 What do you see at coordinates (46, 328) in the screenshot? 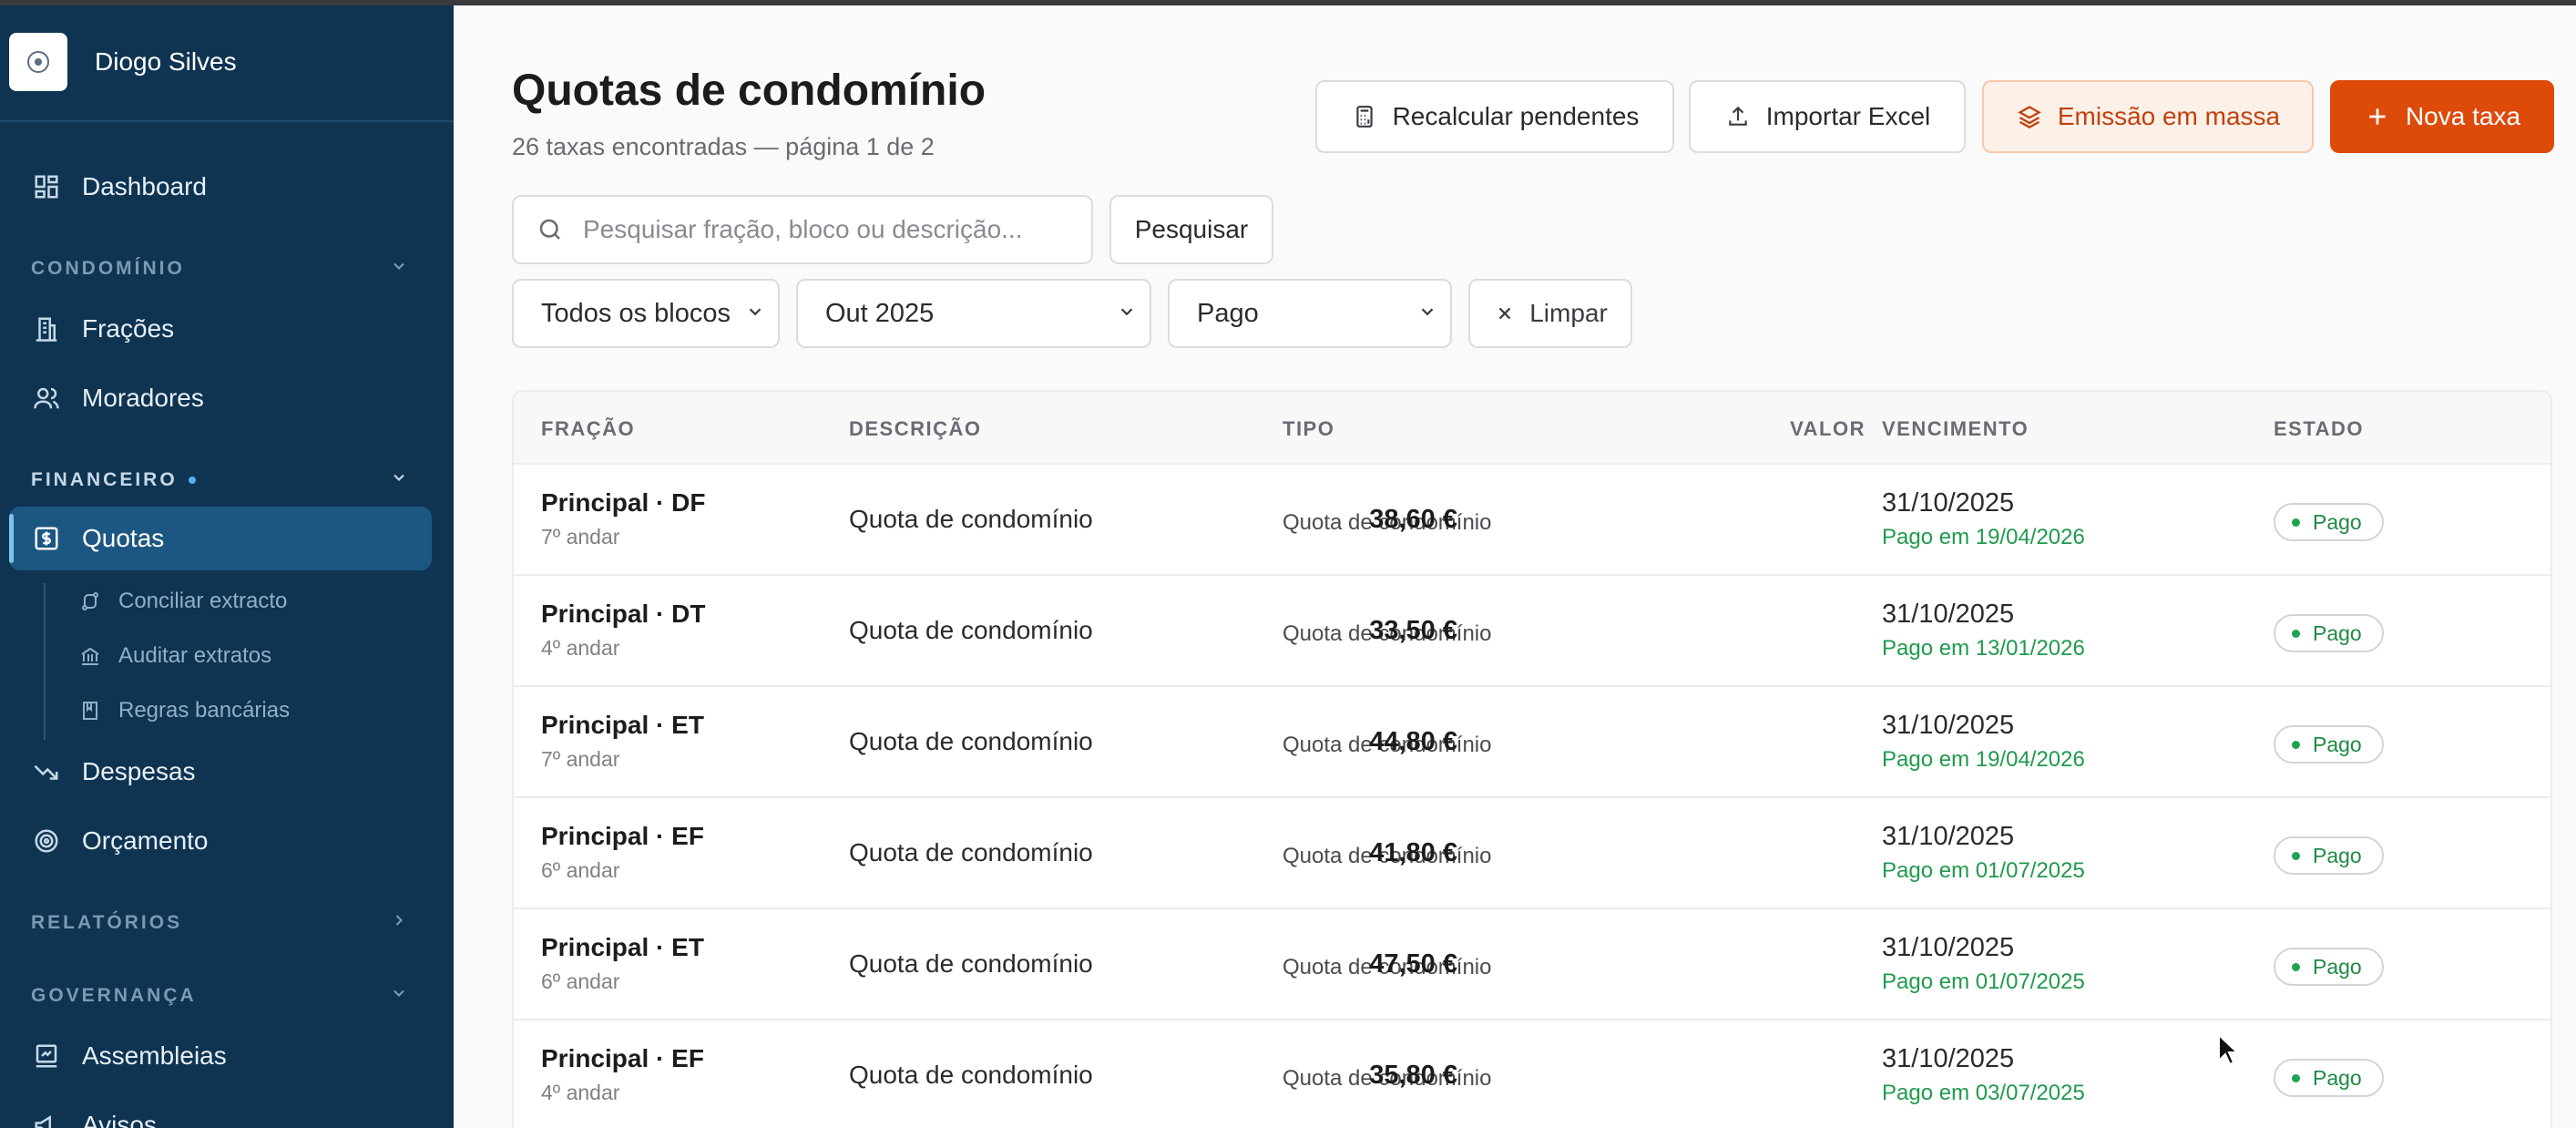
I see `building-icon` at bounding box center [46, 328].